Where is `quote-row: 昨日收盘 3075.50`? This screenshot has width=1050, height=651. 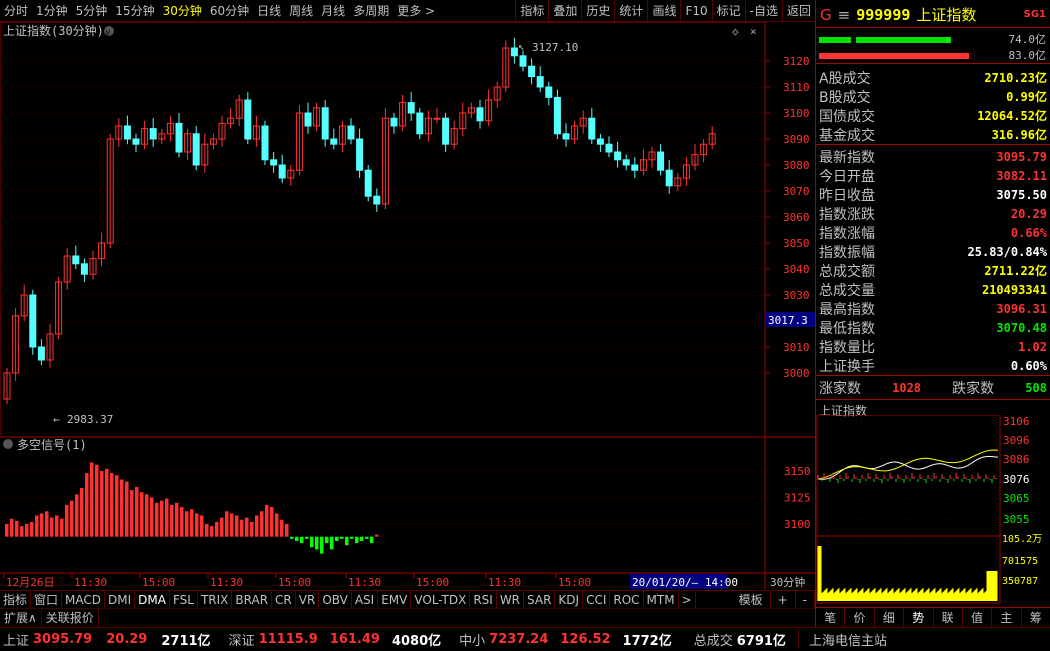 quote-row: 昨日收盘 3075.50 is located at coordinates (933, 195).